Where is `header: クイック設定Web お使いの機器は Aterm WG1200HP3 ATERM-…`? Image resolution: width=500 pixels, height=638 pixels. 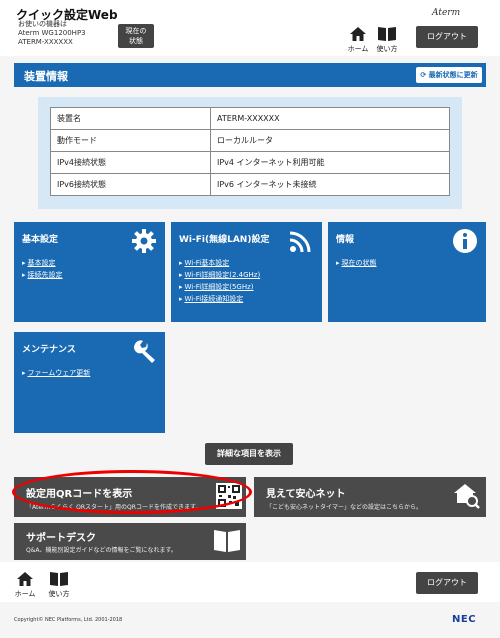
header: クイック設定Web お使いの機器は Aterm WG1200HP3 ATERM-… is located at coordinates (250, 28).